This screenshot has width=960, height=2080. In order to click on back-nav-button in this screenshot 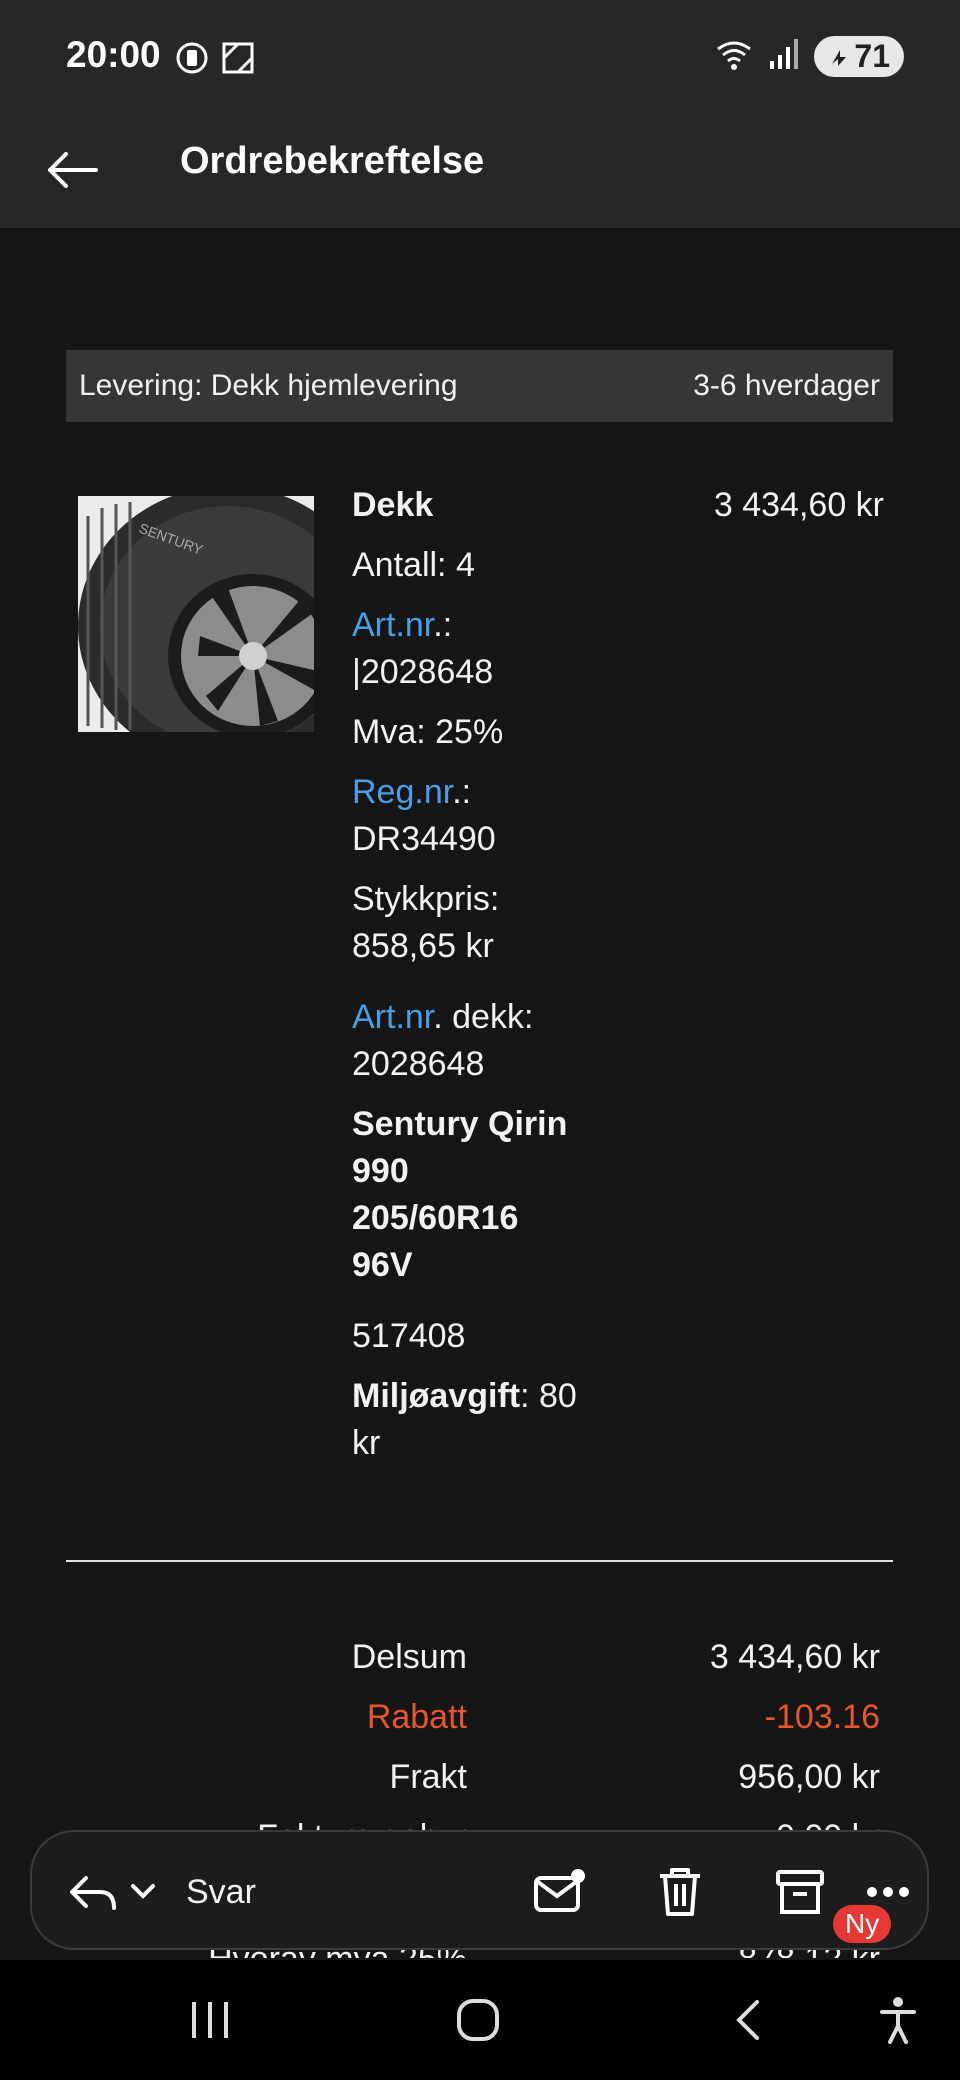, I will do `click(748, 2020)`.